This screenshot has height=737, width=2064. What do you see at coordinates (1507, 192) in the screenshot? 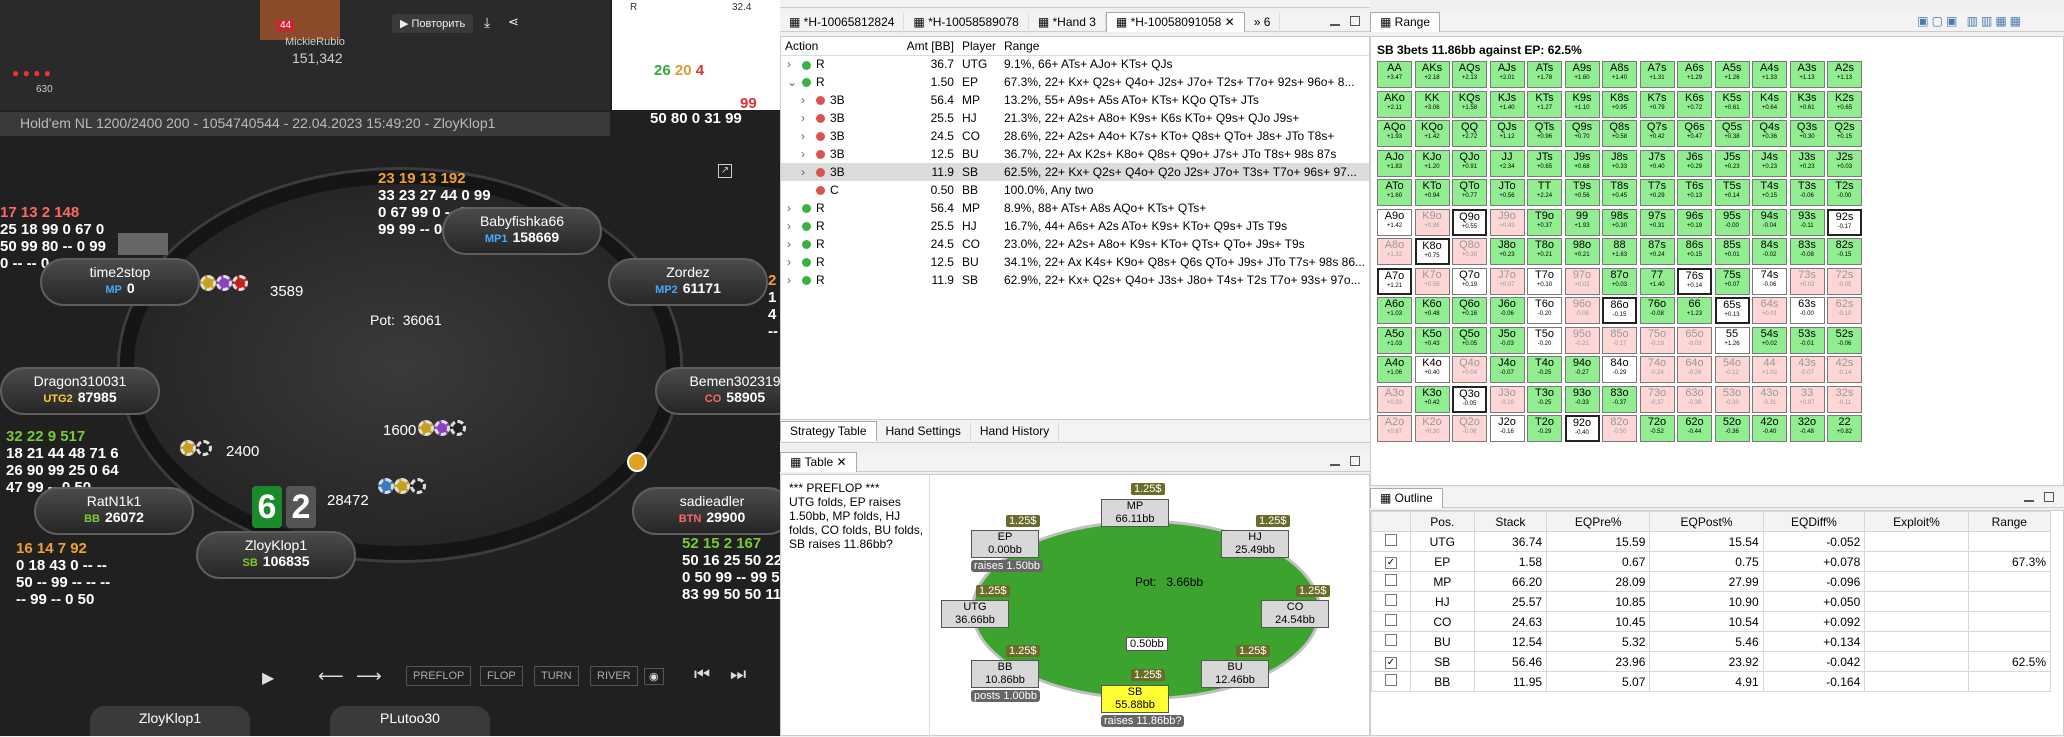
I see `range-cell: JTo +0.56` at bounding box center [1507, 192].